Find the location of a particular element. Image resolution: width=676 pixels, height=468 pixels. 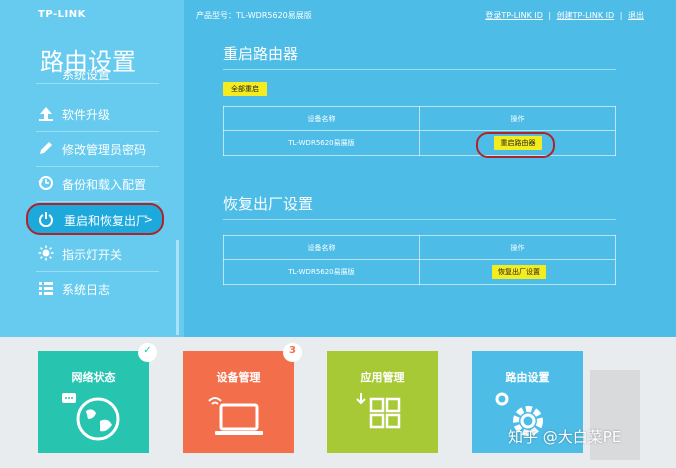

tile-app-management: 应用管理 is located at coordinates (382, 402).